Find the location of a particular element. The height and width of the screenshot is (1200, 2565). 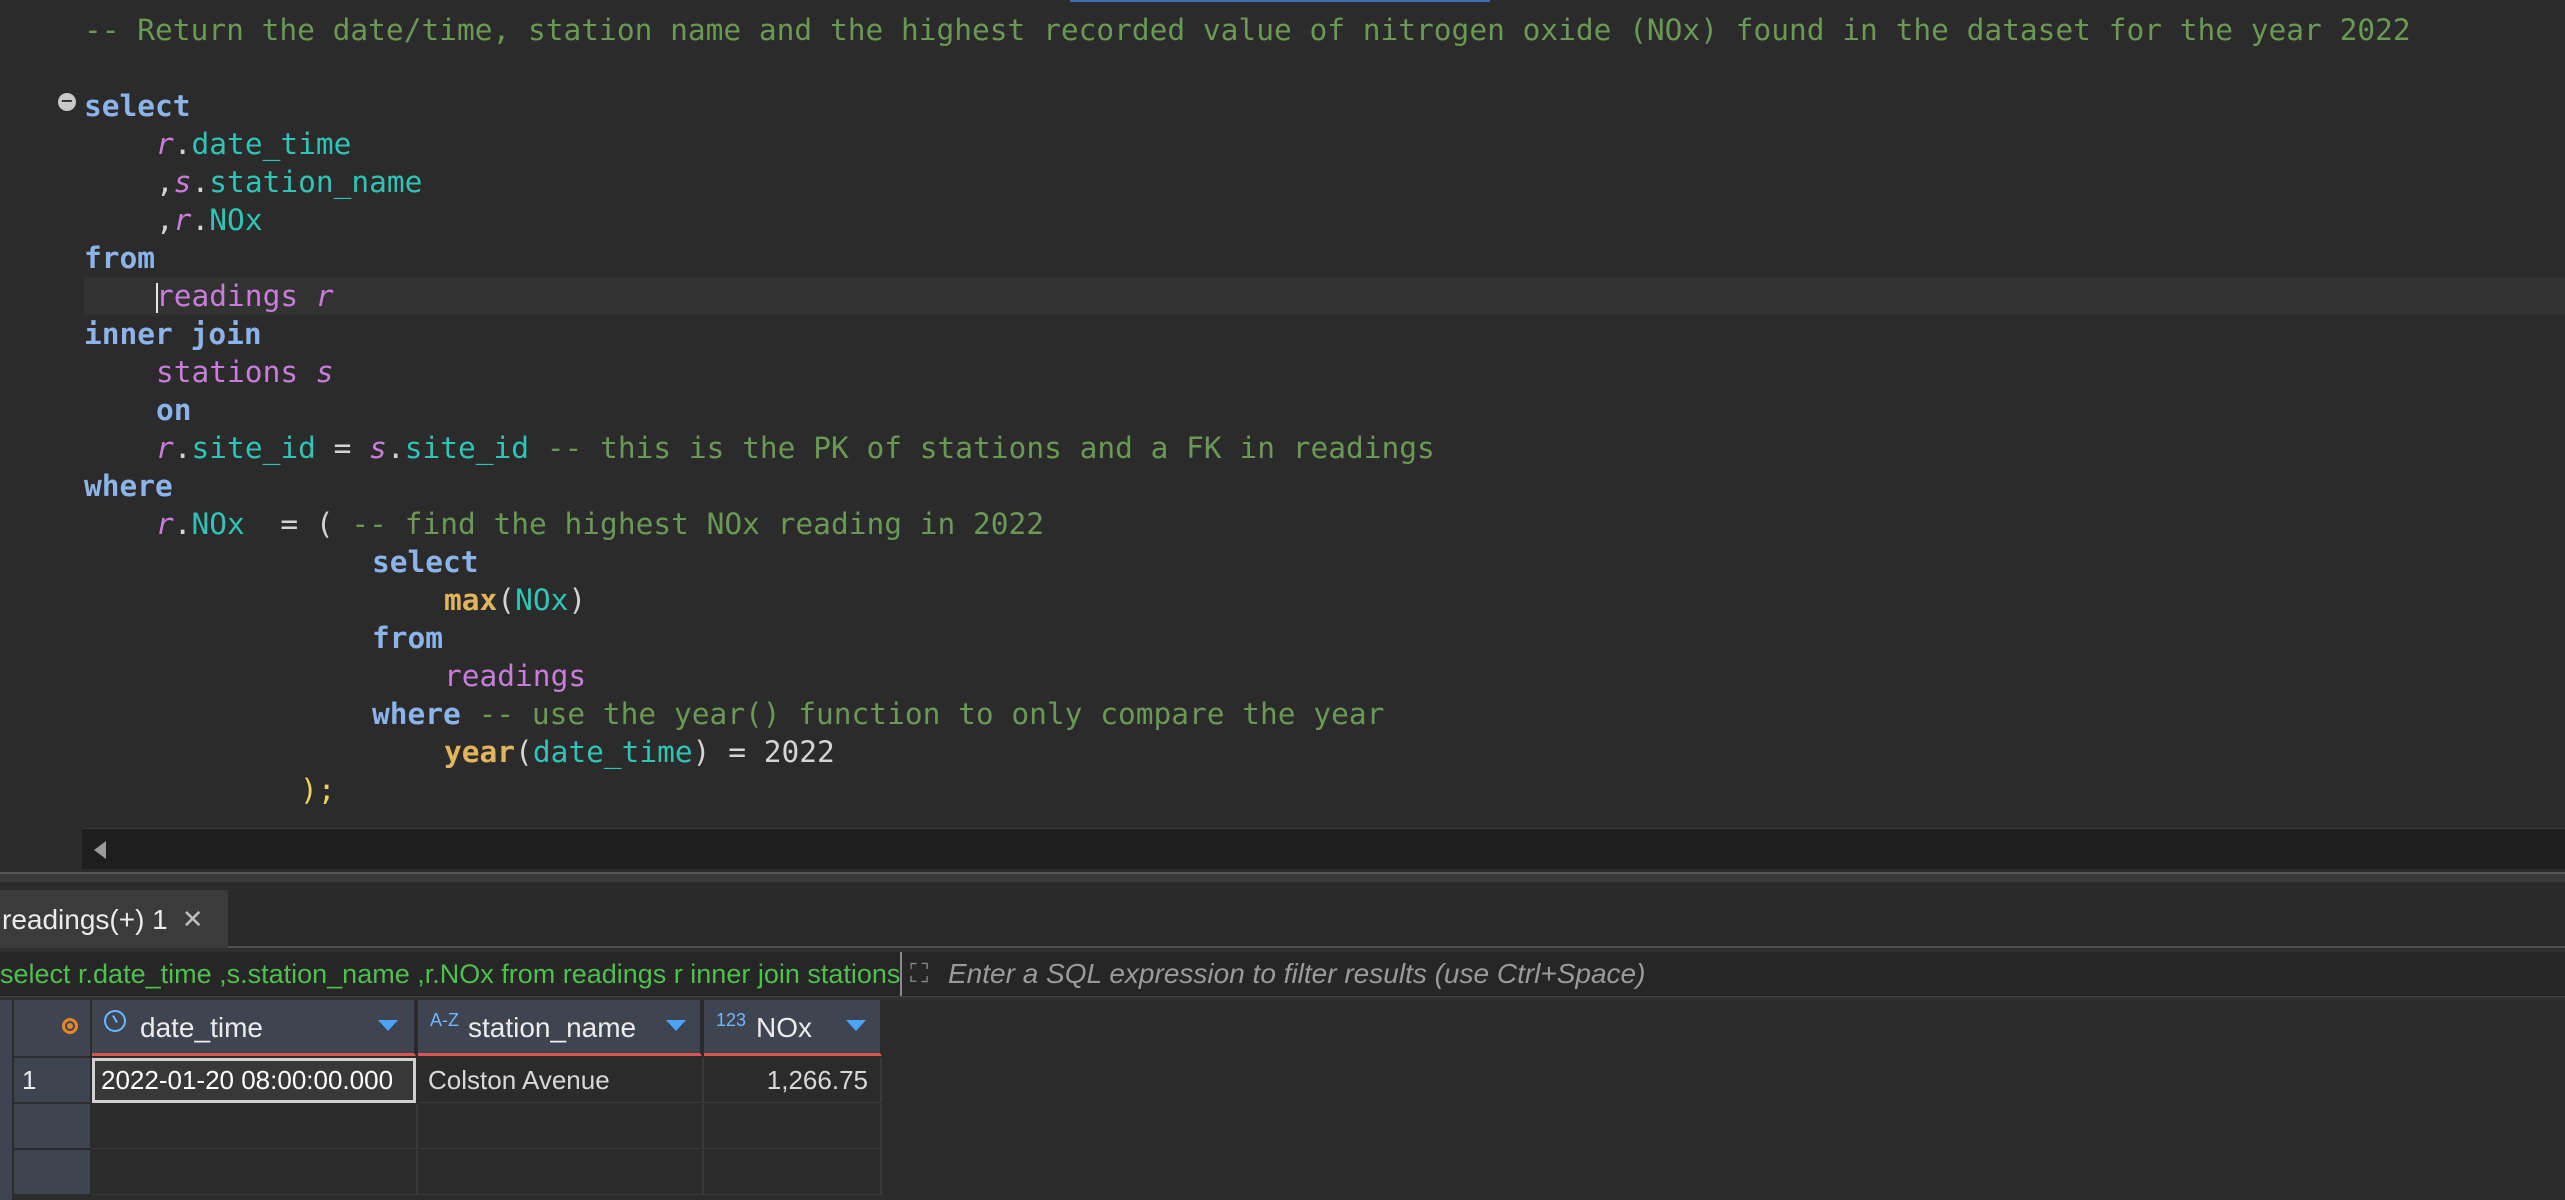

code-line-inner-join: inner join is located at coordinates (173, 334).